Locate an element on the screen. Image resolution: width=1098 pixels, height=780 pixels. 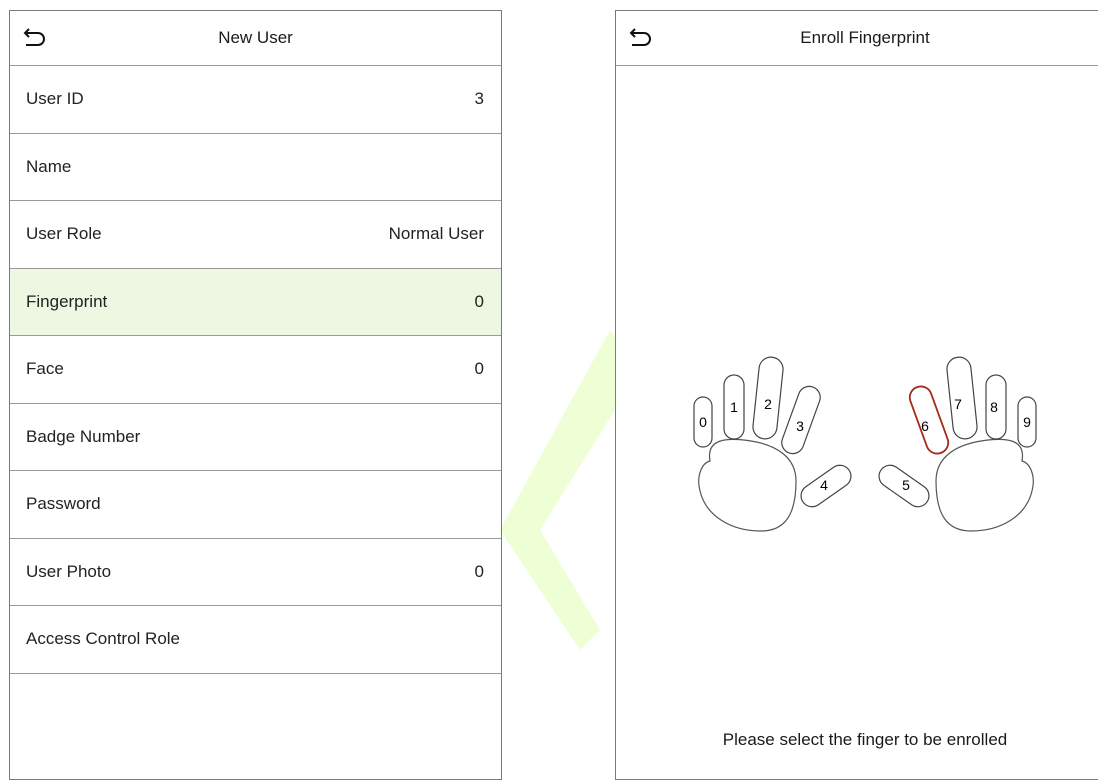
finger-3: 3 is located at coordinates (801, 419).